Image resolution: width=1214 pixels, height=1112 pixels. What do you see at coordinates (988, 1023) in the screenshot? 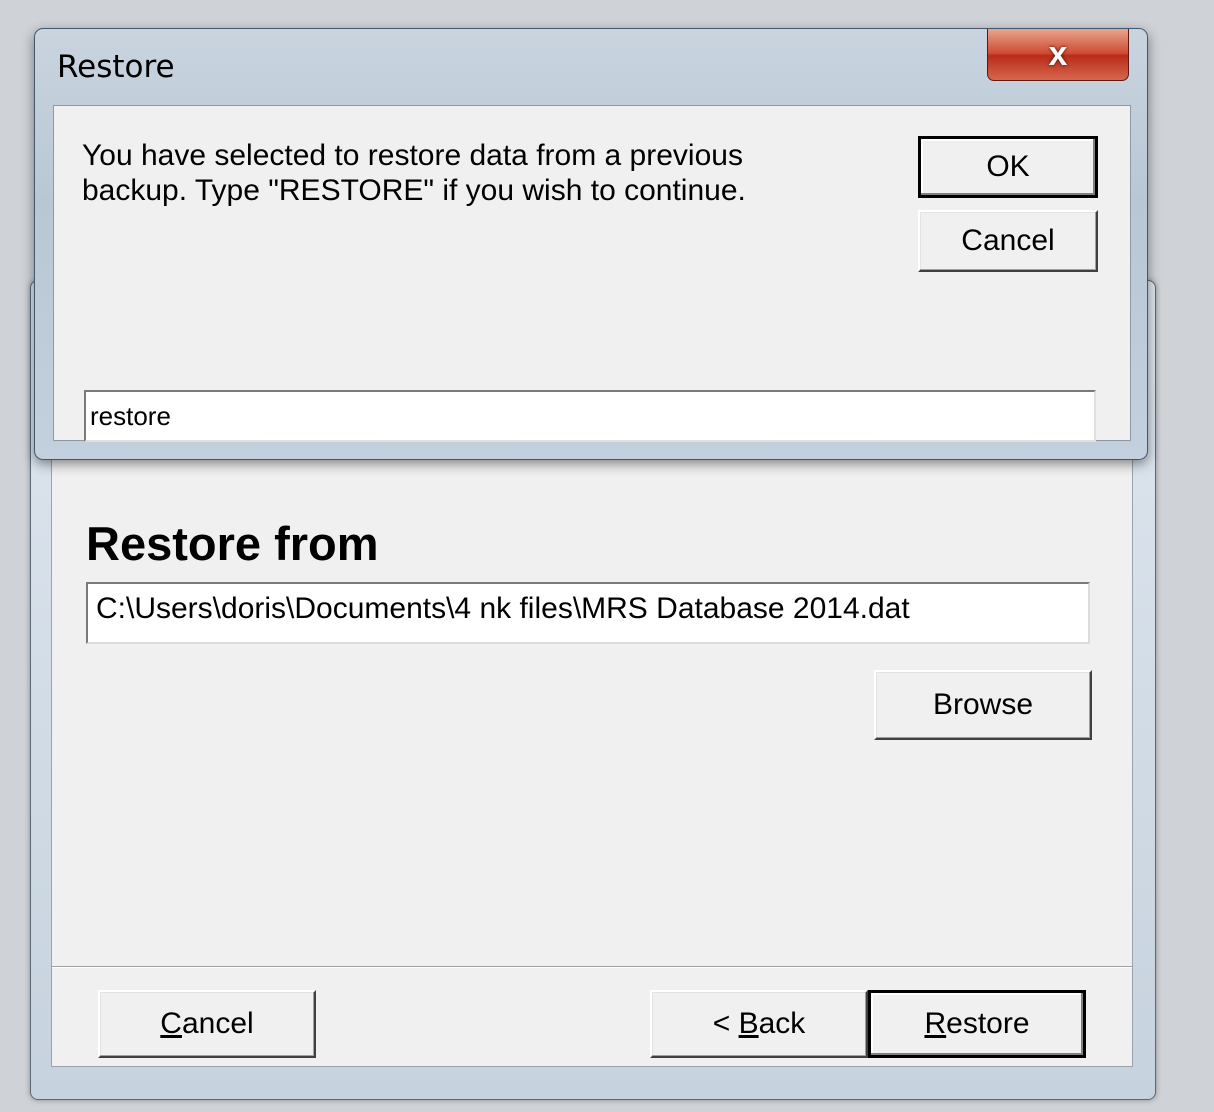
I see `restore-label-rest: estore` at bounding box center [988, 1023].